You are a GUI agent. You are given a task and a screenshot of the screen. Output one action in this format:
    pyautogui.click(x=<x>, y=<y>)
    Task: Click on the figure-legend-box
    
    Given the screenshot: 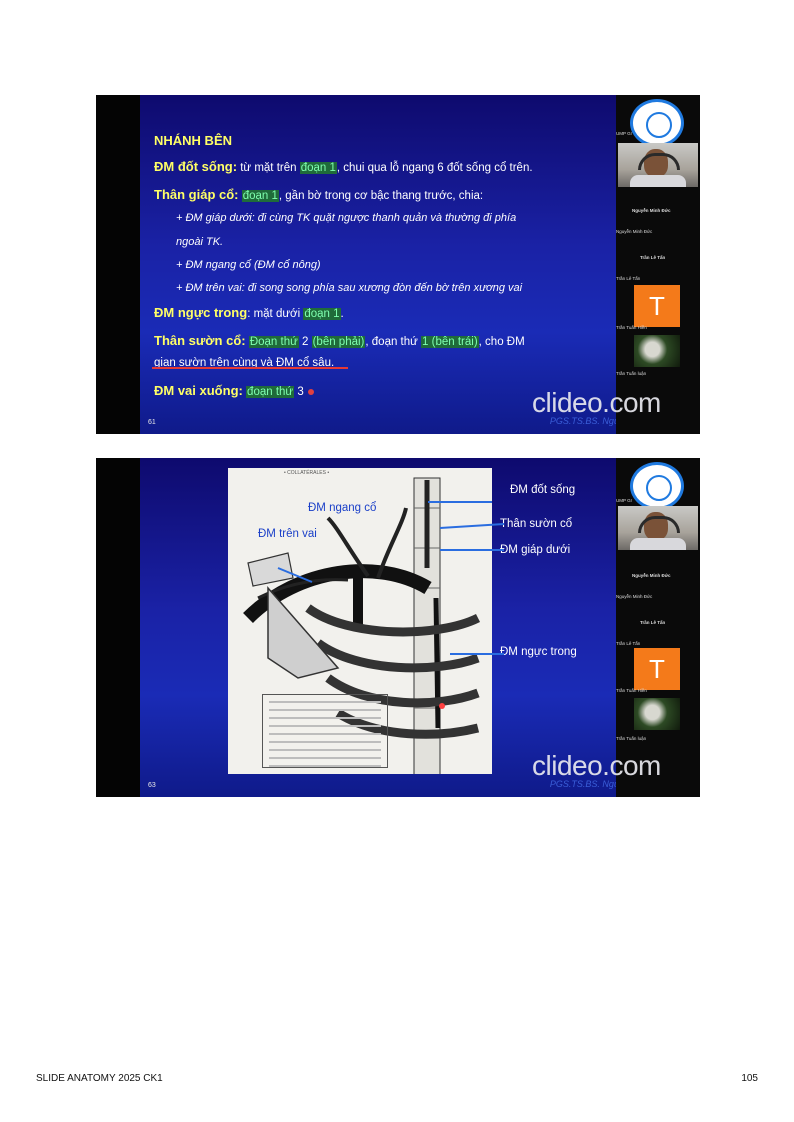 What is the action you would take?
    pyautogui.click(x=325, y=731)
    